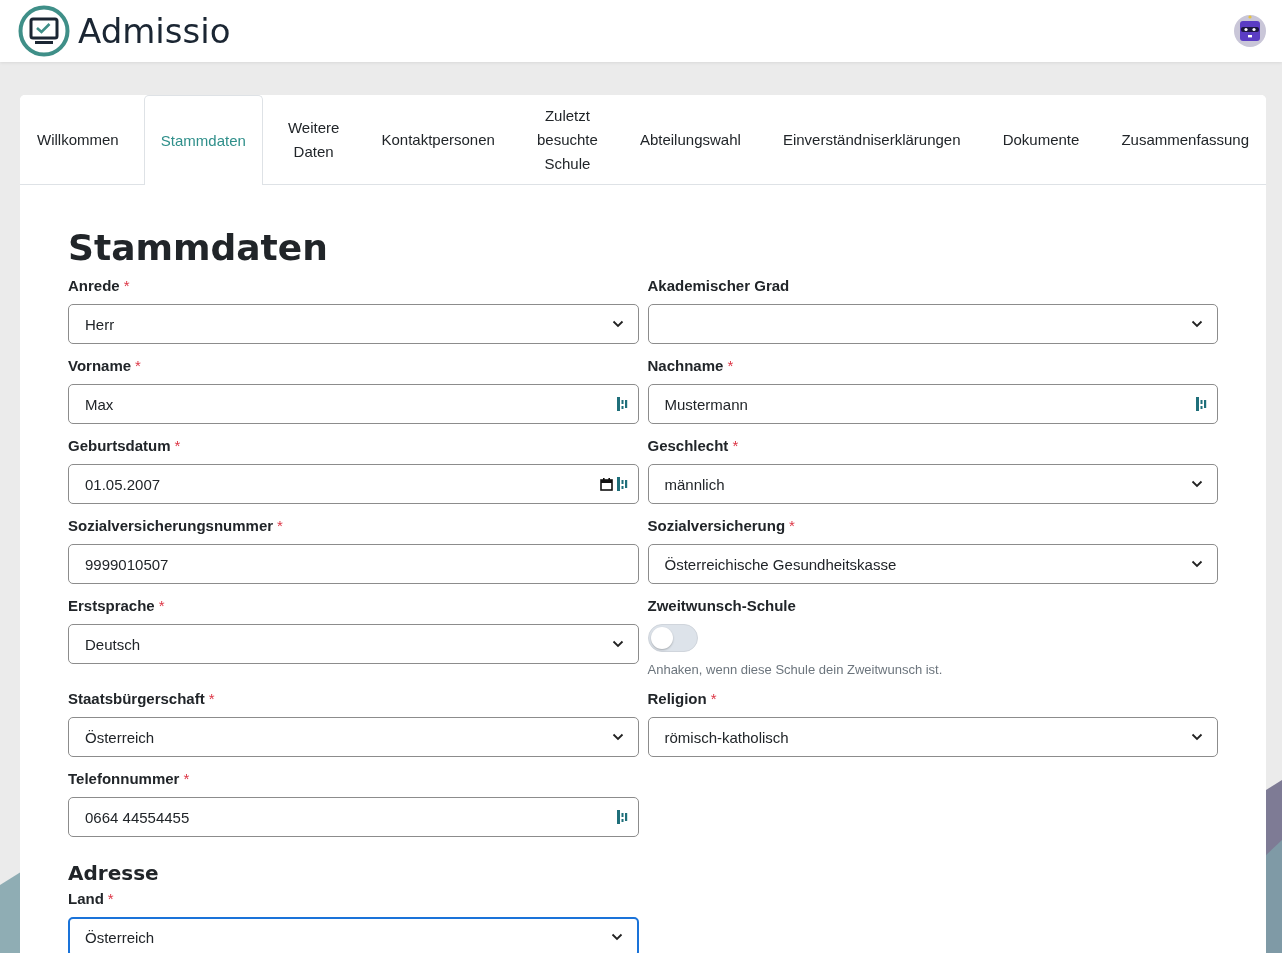 This screenshot has width=1282, height=953. Describe the element at coordinates (932, 404) in the screenshot. I see `input-field: Mustermann` at that location.